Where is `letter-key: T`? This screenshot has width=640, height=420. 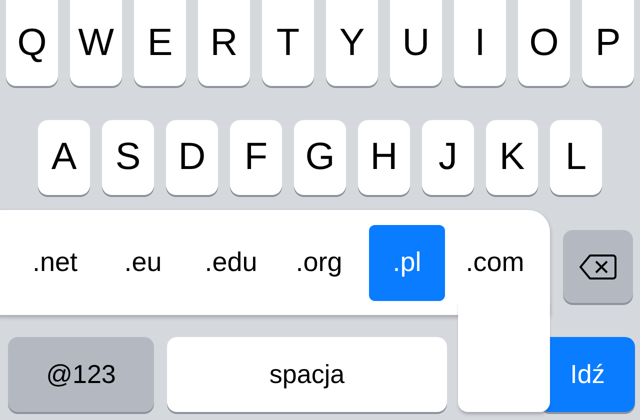 letter-key: T is located at coordinates (288, 43).